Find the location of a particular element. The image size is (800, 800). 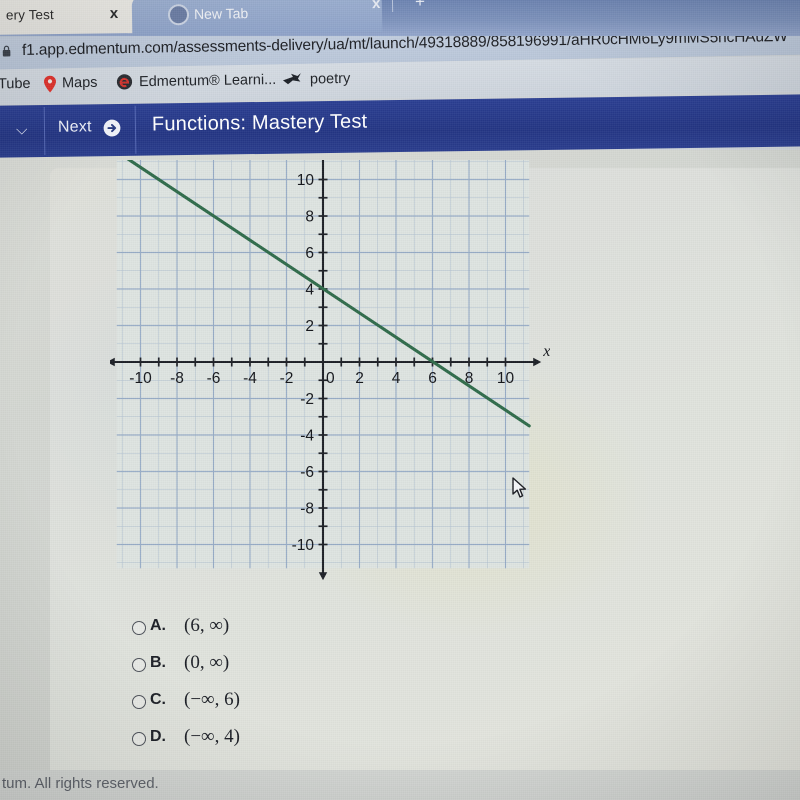

x-tick-label: 10 is located at coordinates (506, 378).